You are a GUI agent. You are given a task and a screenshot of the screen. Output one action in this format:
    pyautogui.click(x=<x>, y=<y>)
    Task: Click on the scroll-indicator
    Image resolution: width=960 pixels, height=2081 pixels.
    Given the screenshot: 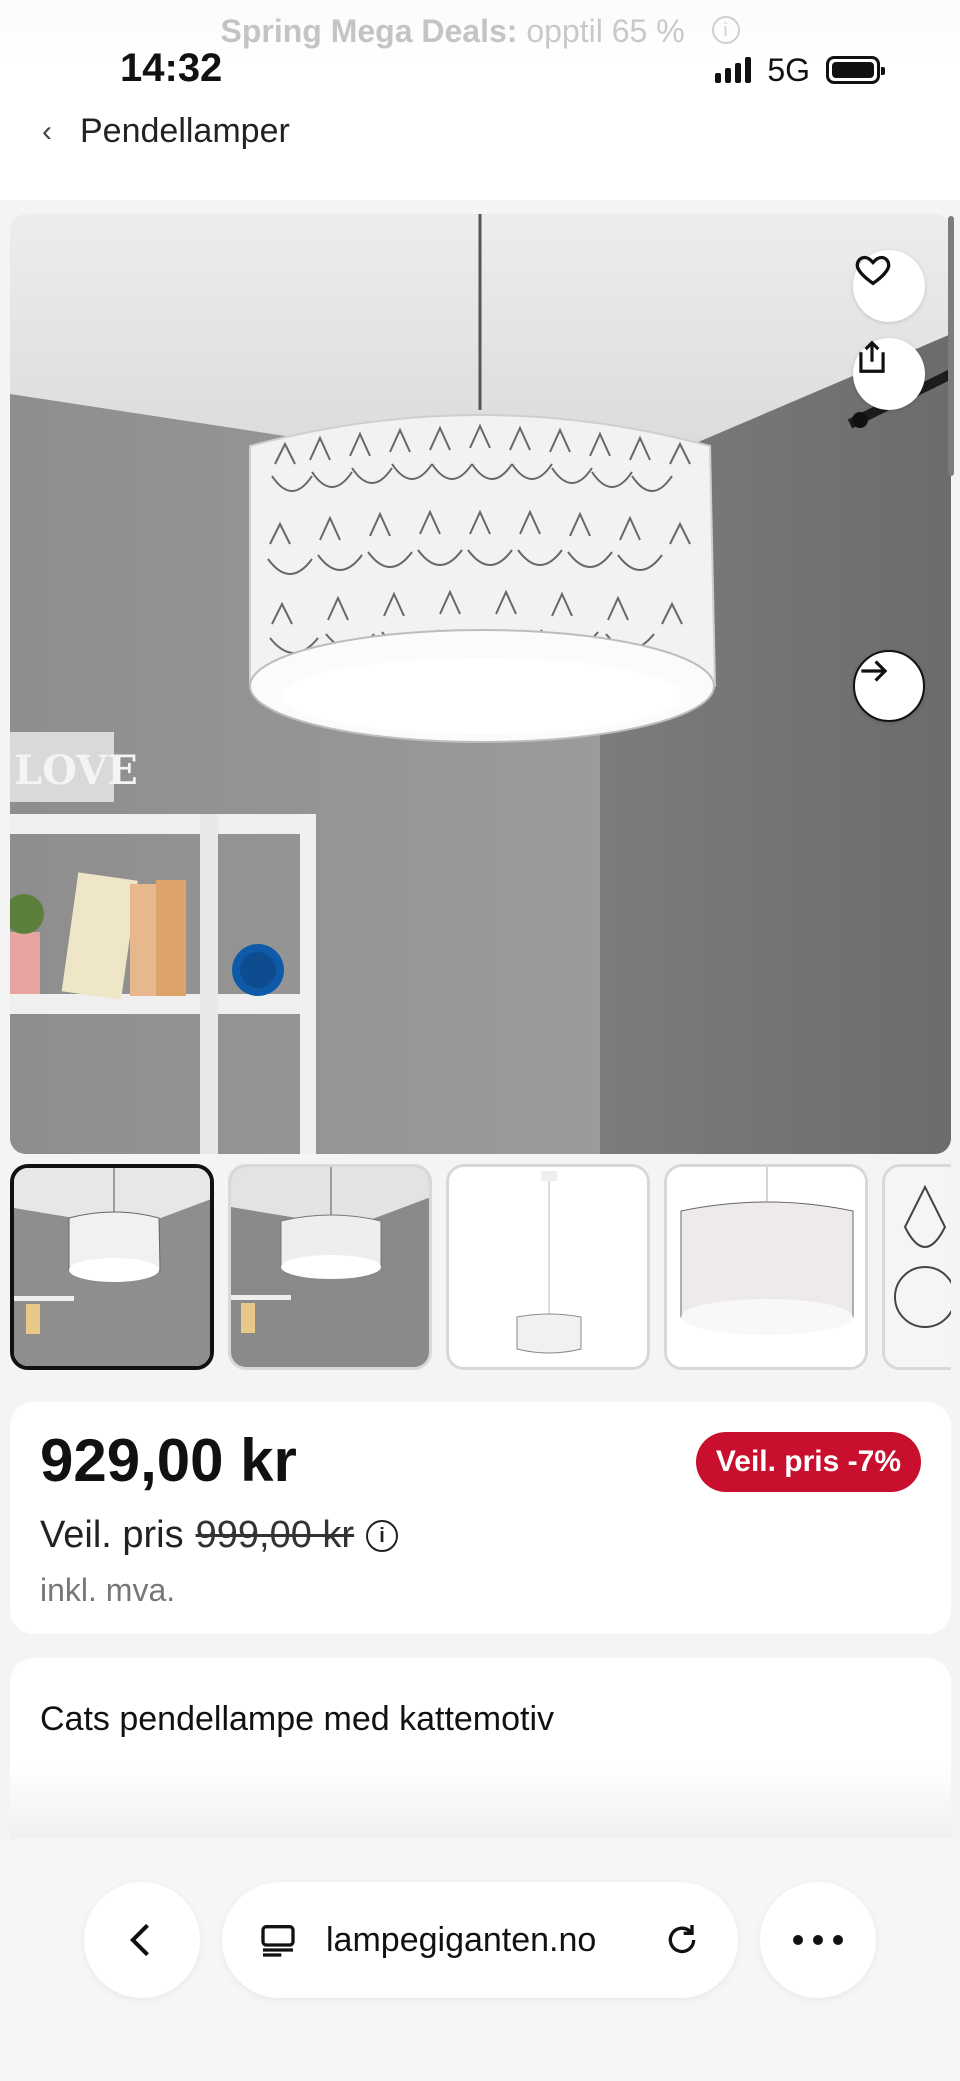 What is the action you would take?
    pyautogui.click(x=951, y=346)
    